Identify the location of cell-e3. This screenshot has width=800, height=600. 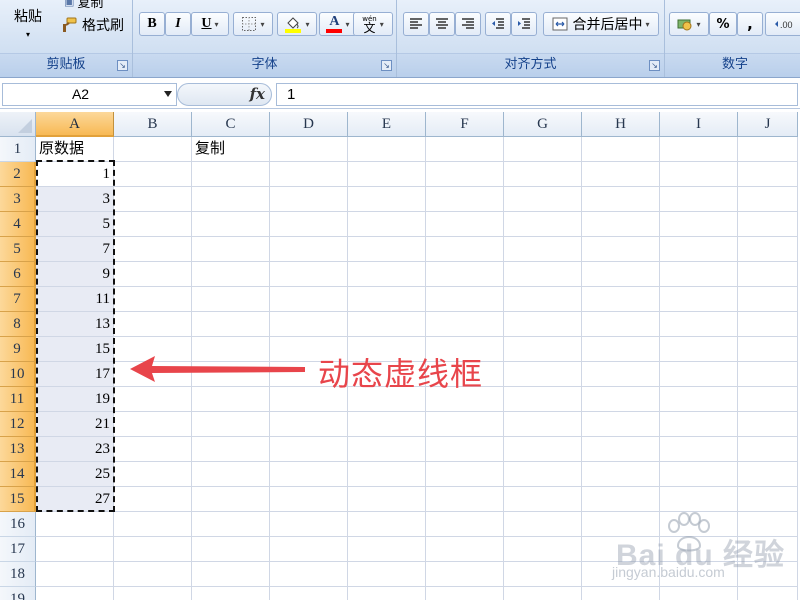
(387, 199).